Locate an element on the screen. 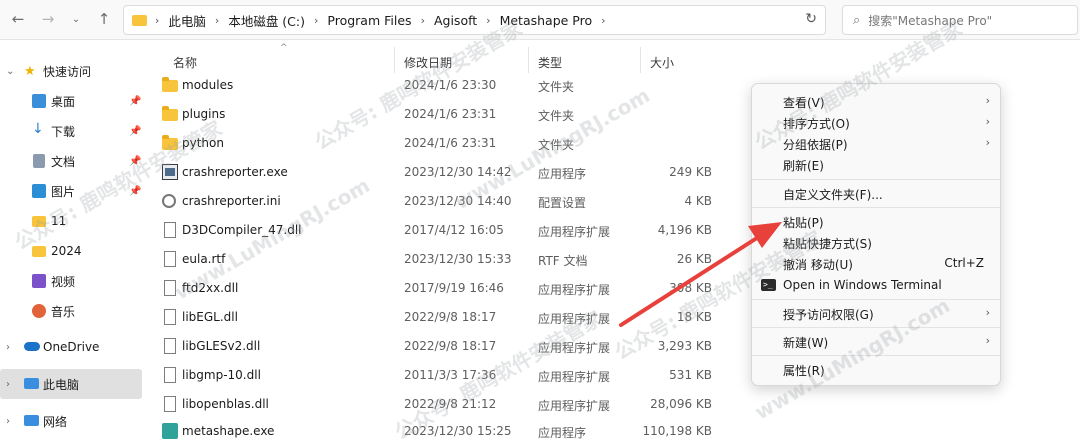  breadcrumb-local-disk: 本地磁盘 (C:) is located at coordinates (266, 20).